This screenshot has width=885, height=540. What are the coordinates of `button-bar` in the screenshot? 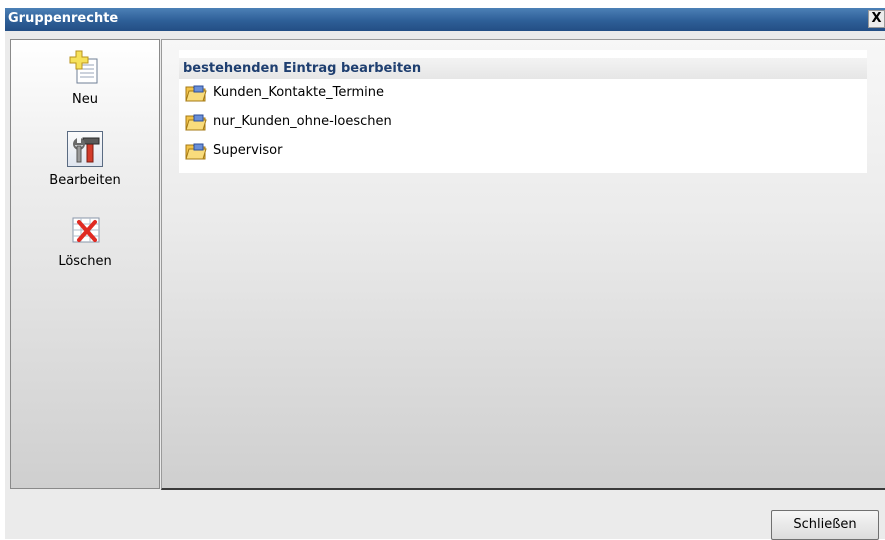 It's located at (445, 515).